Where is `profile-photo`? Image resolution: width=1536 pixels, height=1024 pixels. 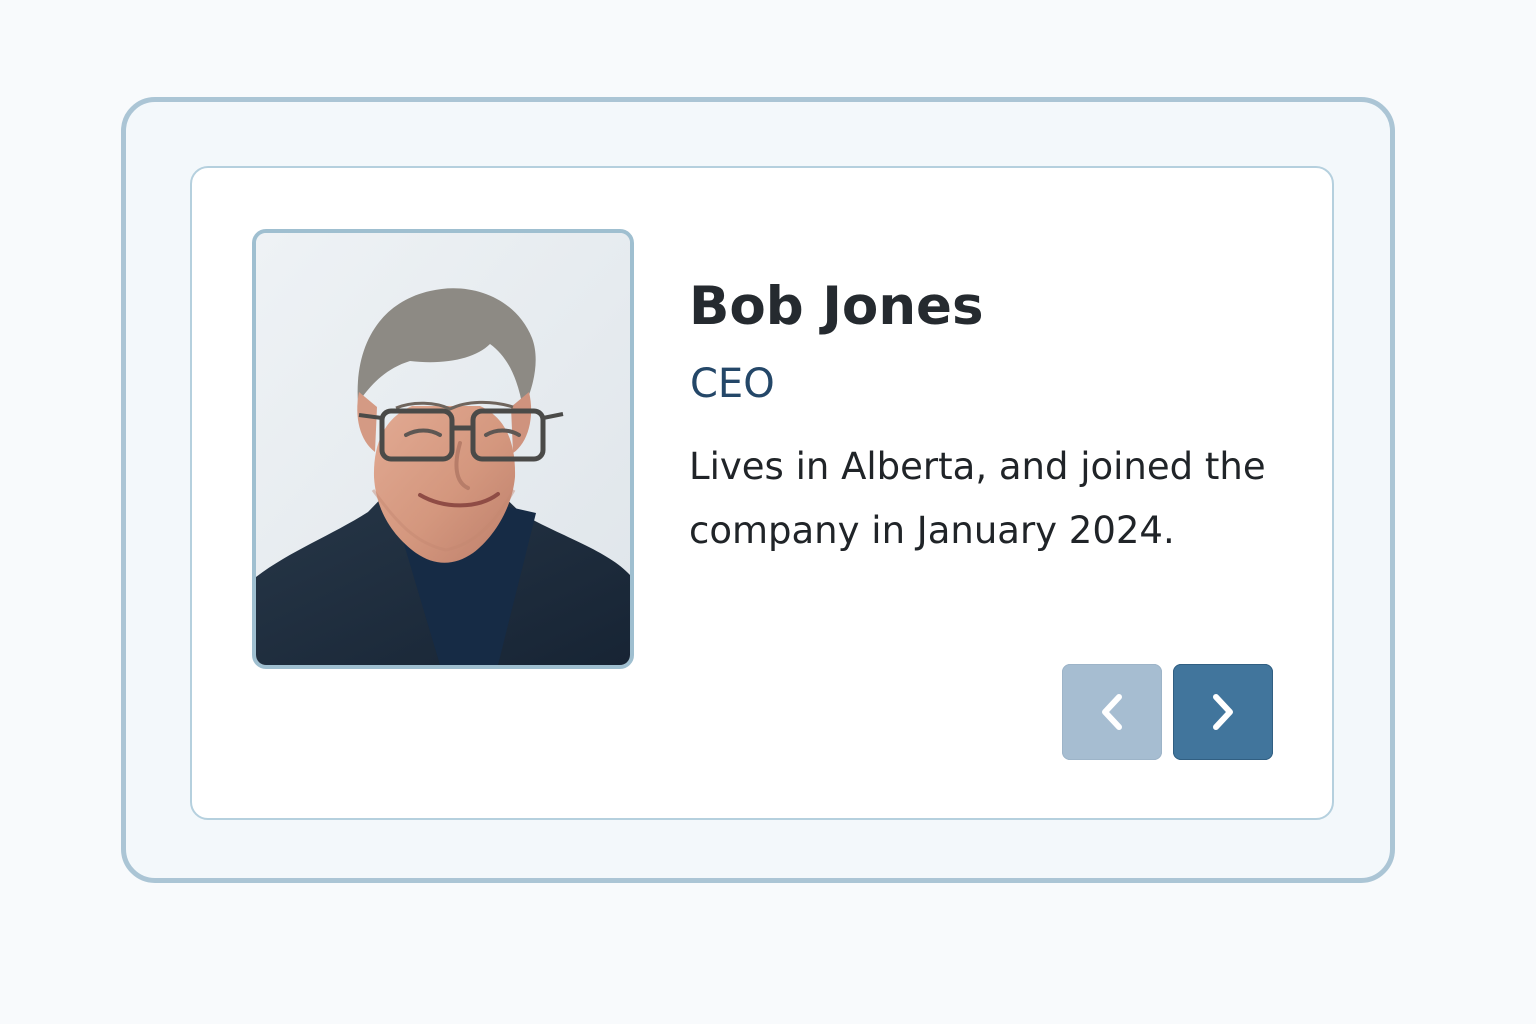
profile-photo is located at coordinates (443, 449).